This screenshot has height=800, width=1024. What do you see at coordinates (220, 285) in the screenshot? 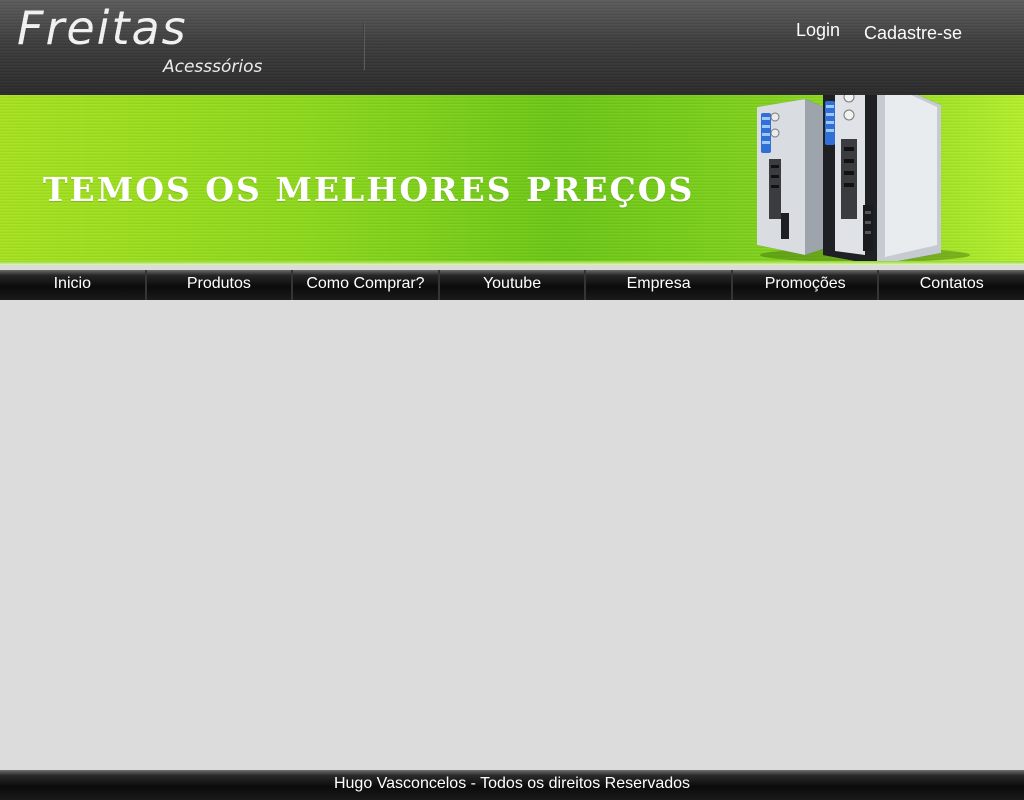
I see `nav-item-produtos: Produtos` at bounding box center [220, 285].